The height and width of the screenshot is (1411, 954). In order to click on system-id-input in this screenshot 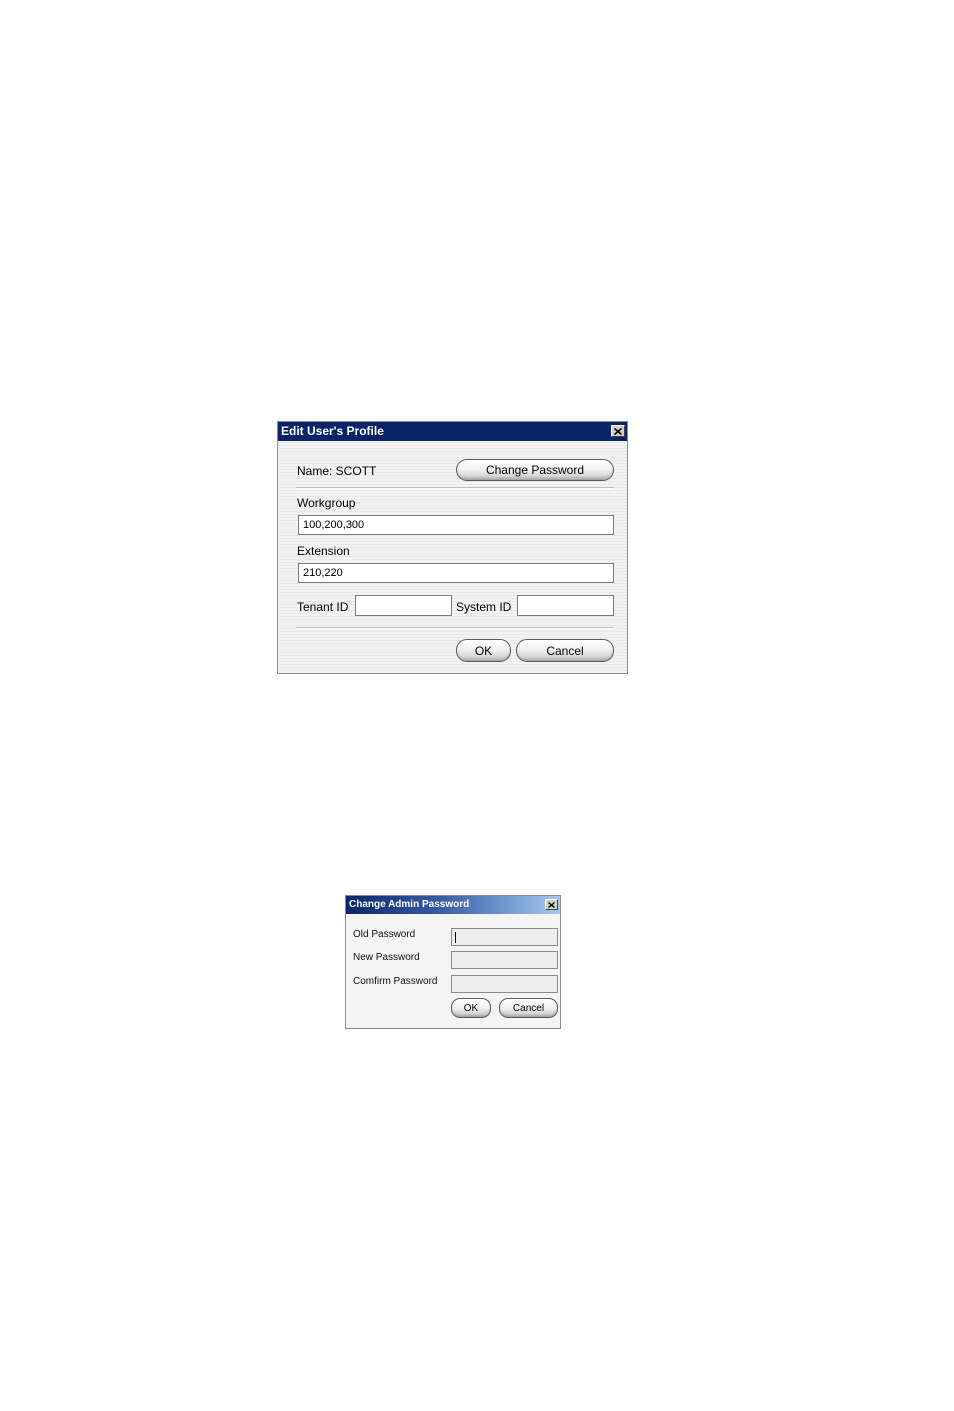, I will do `click(565, 605)`.